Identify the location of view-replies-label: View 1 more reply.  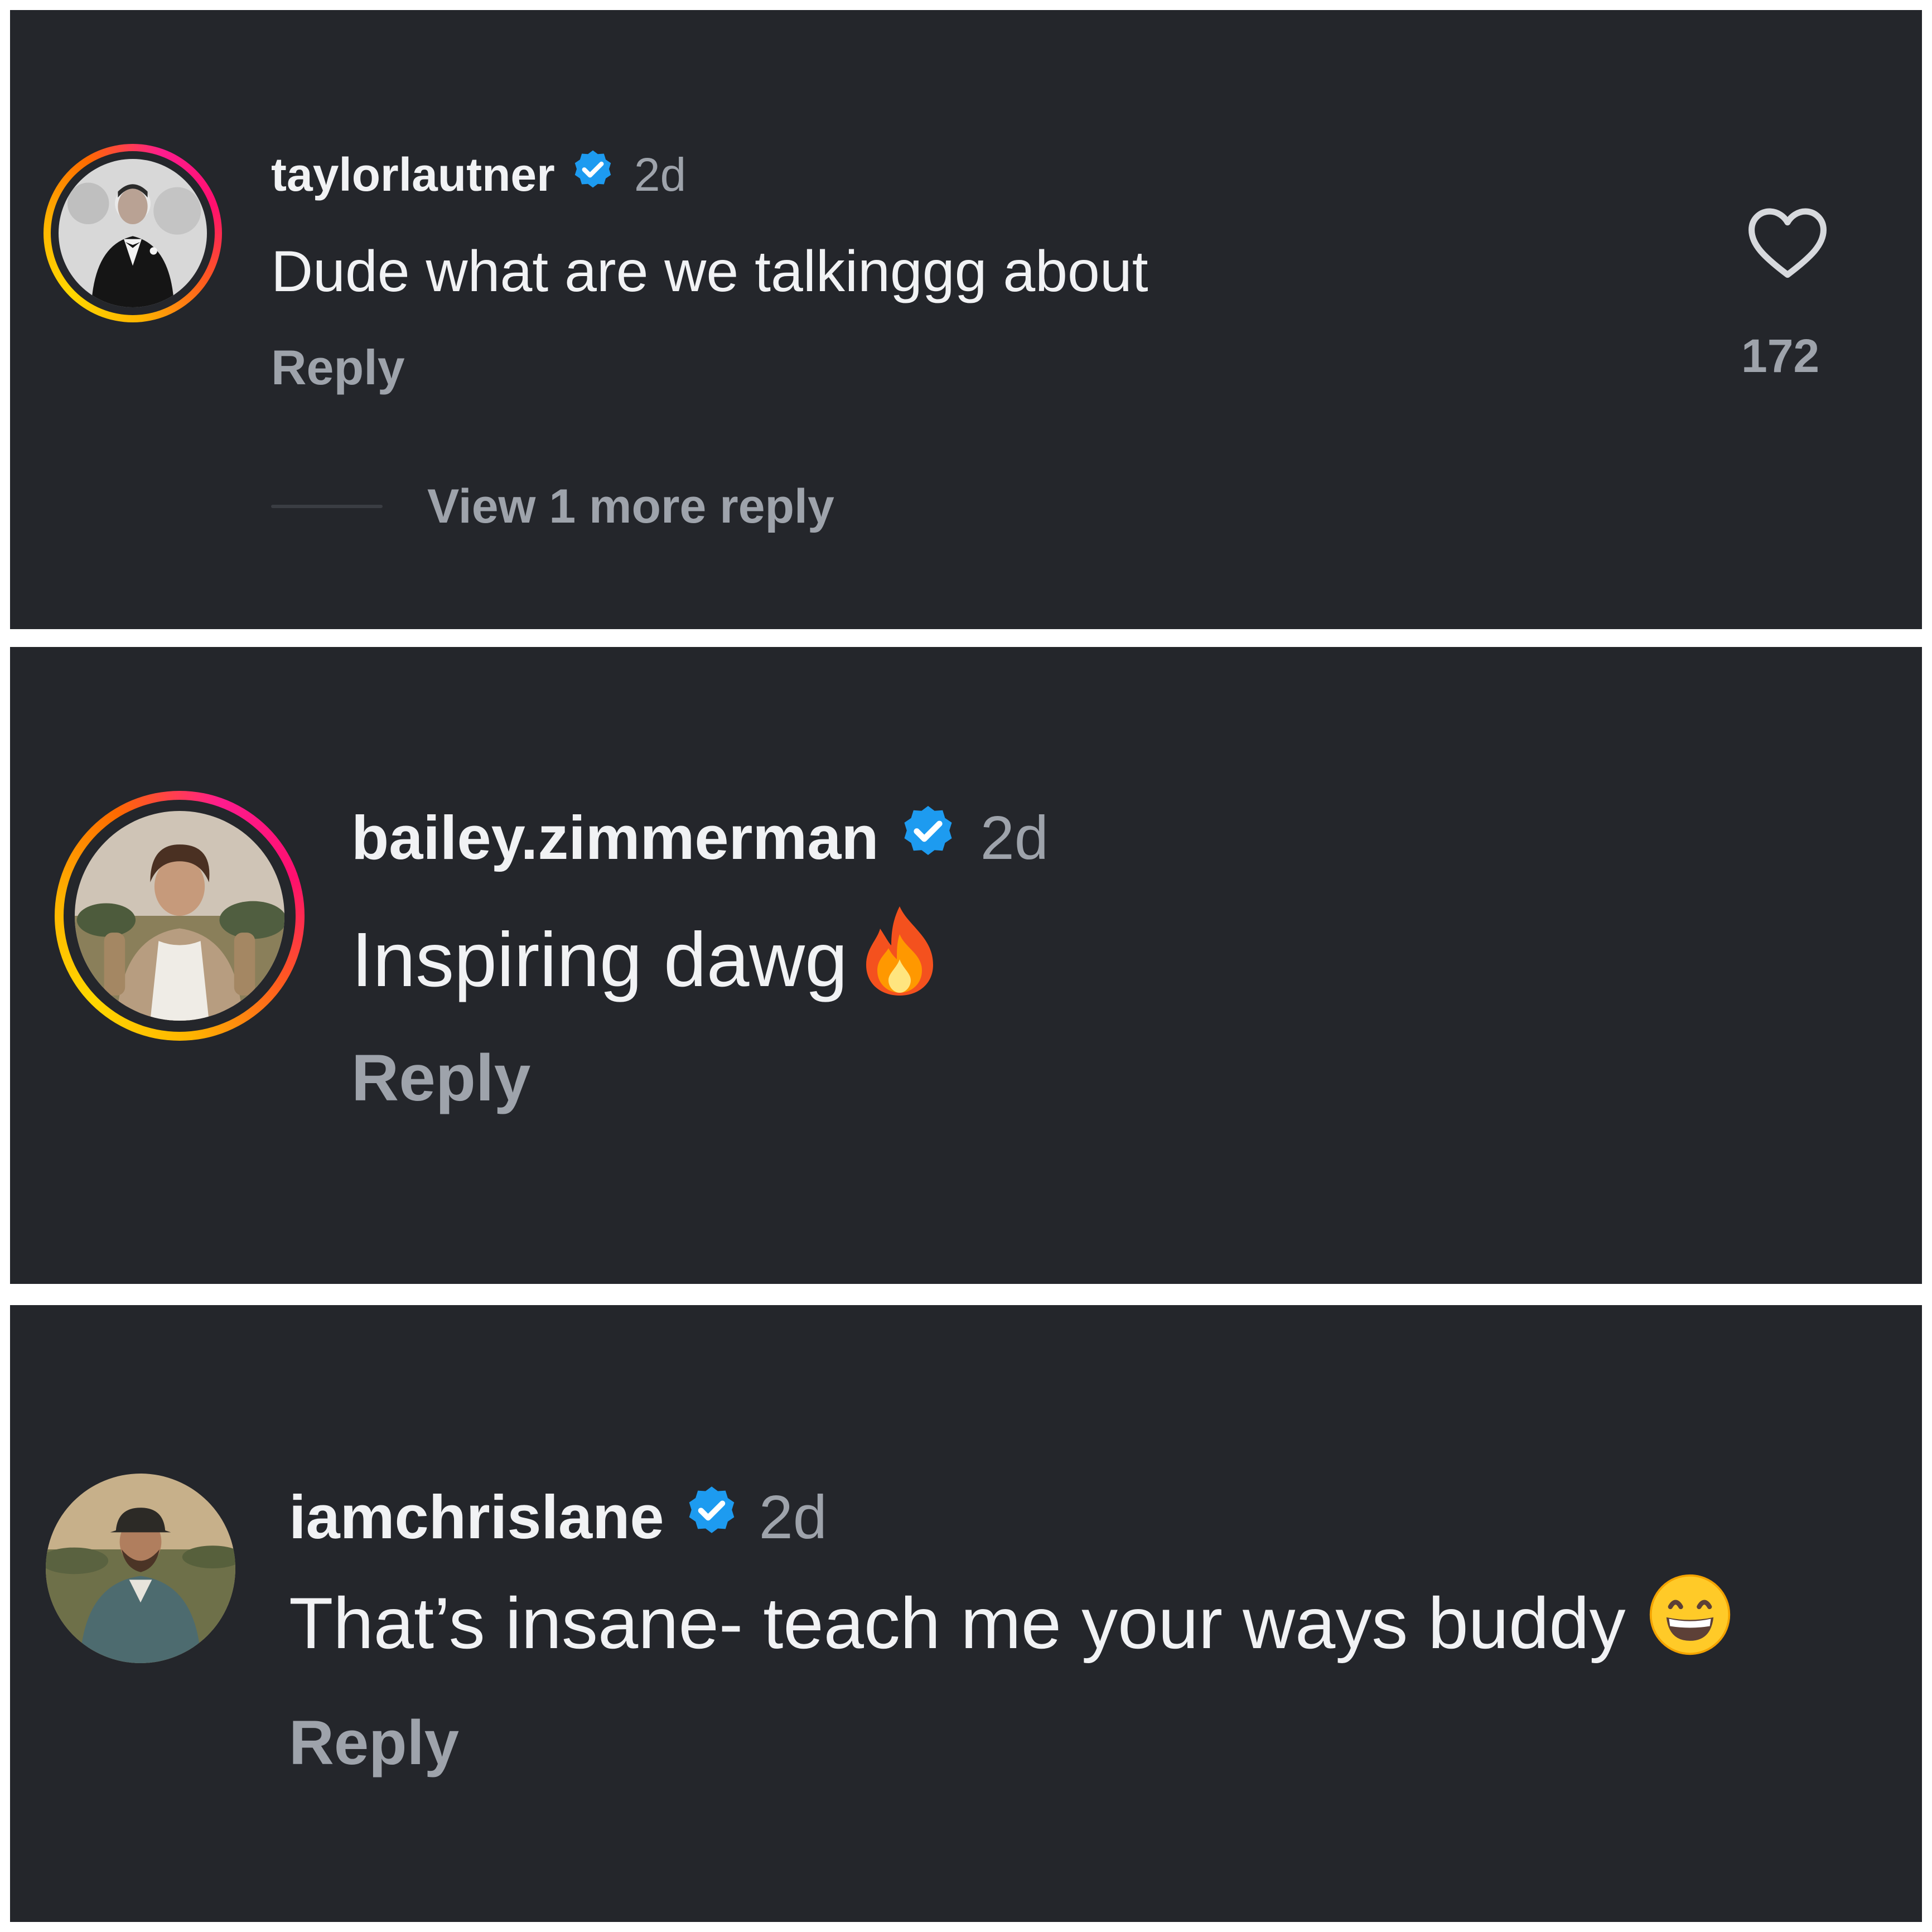
(630, 506).